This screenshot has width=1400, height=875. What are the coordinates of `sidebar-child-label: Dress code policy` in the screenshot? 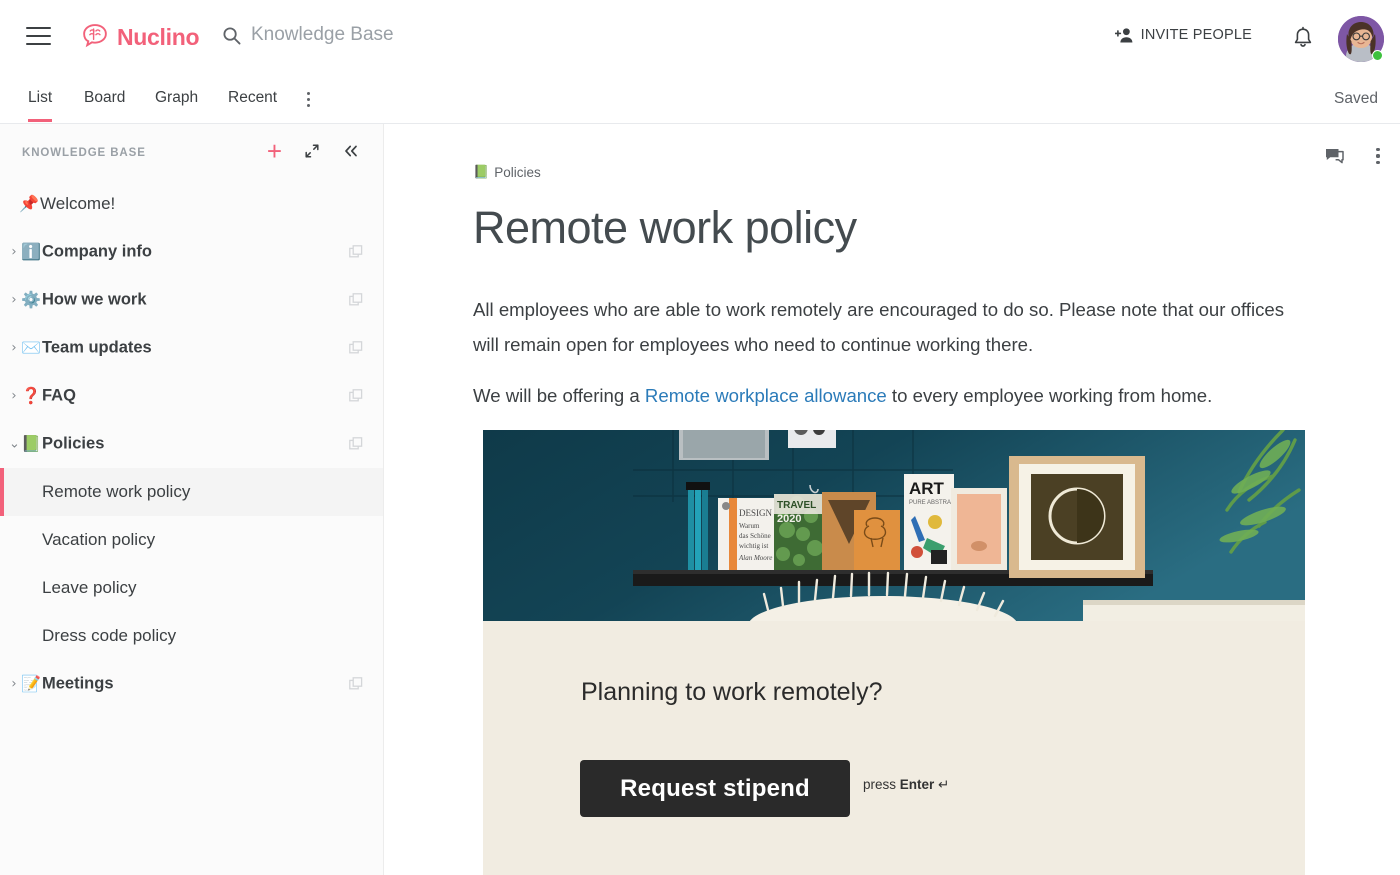 It's located at (109, 635).